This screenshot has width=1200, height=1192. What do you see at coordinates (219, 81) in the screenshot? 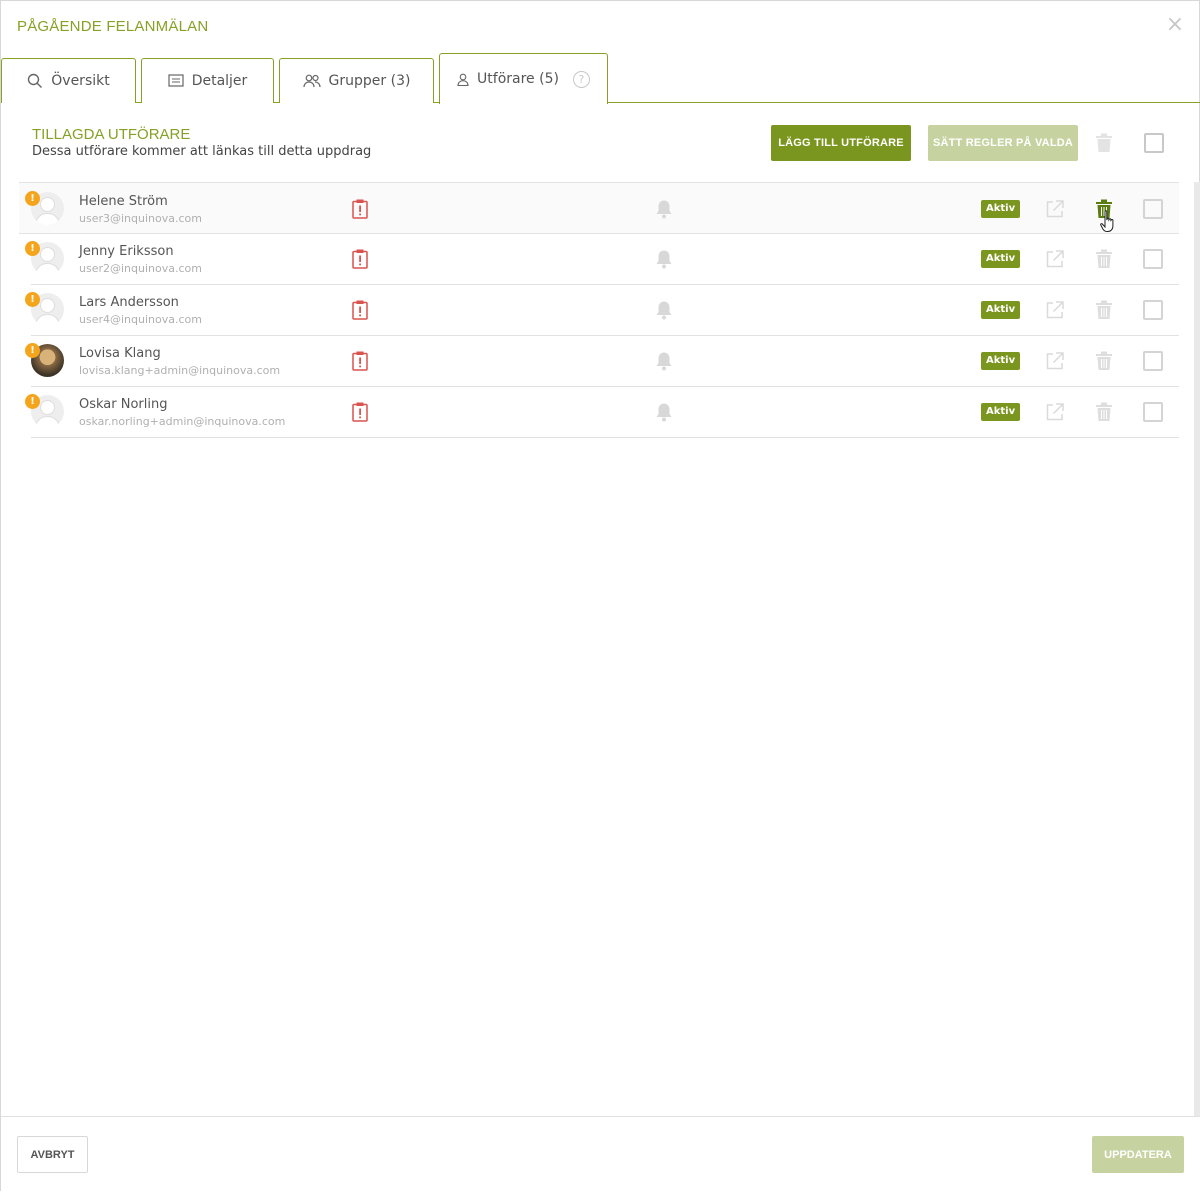
I see `tab-label: Detaljer` at bounding box center [219, 81].